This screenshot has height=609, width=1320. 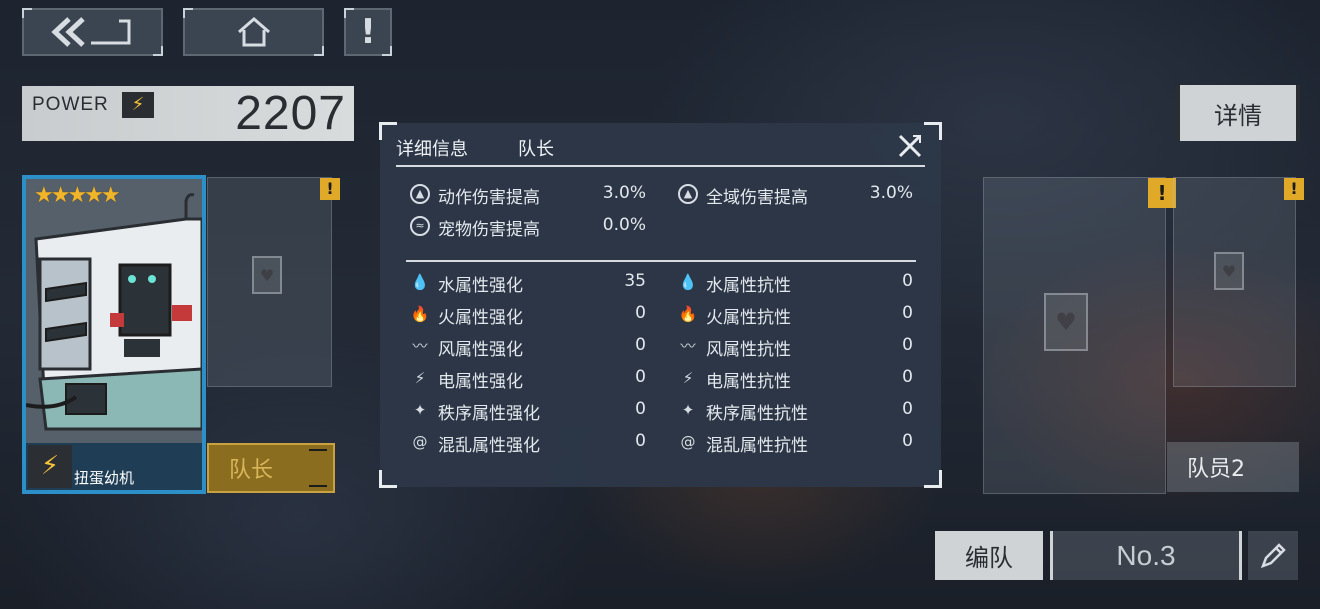 I want to click on member2-label: 队员2, so click(x=1216, y=469).